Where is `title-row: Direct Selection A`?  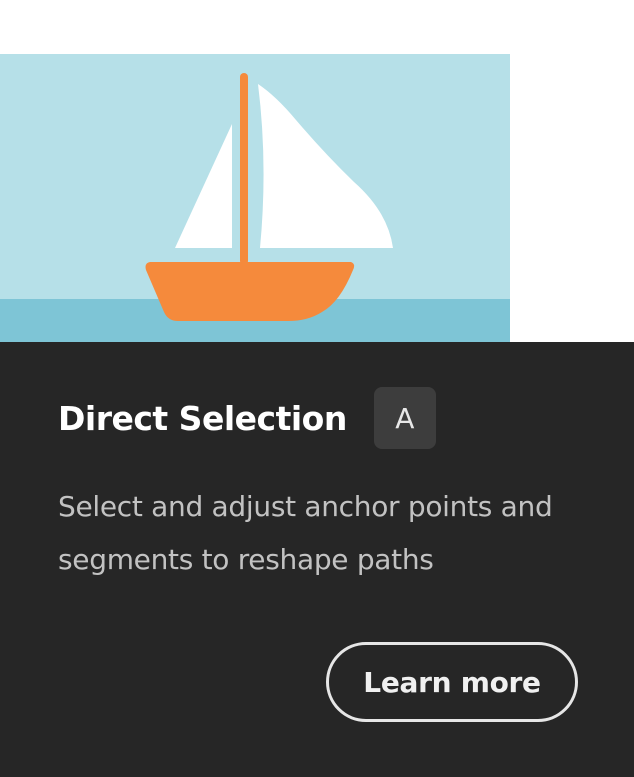
title-row: Direct Selection A is located at coordinates (247, 418).